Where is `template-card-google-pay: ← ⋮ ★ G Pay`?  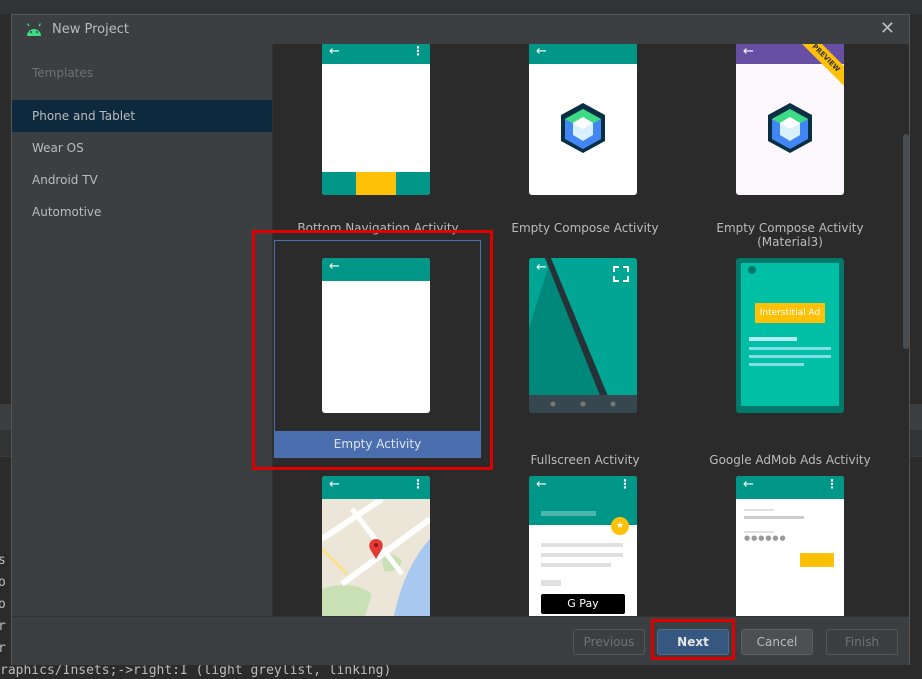 template-card-google-pay: ← ⋮ ★ G Pay is located at coordinates (583, 546).